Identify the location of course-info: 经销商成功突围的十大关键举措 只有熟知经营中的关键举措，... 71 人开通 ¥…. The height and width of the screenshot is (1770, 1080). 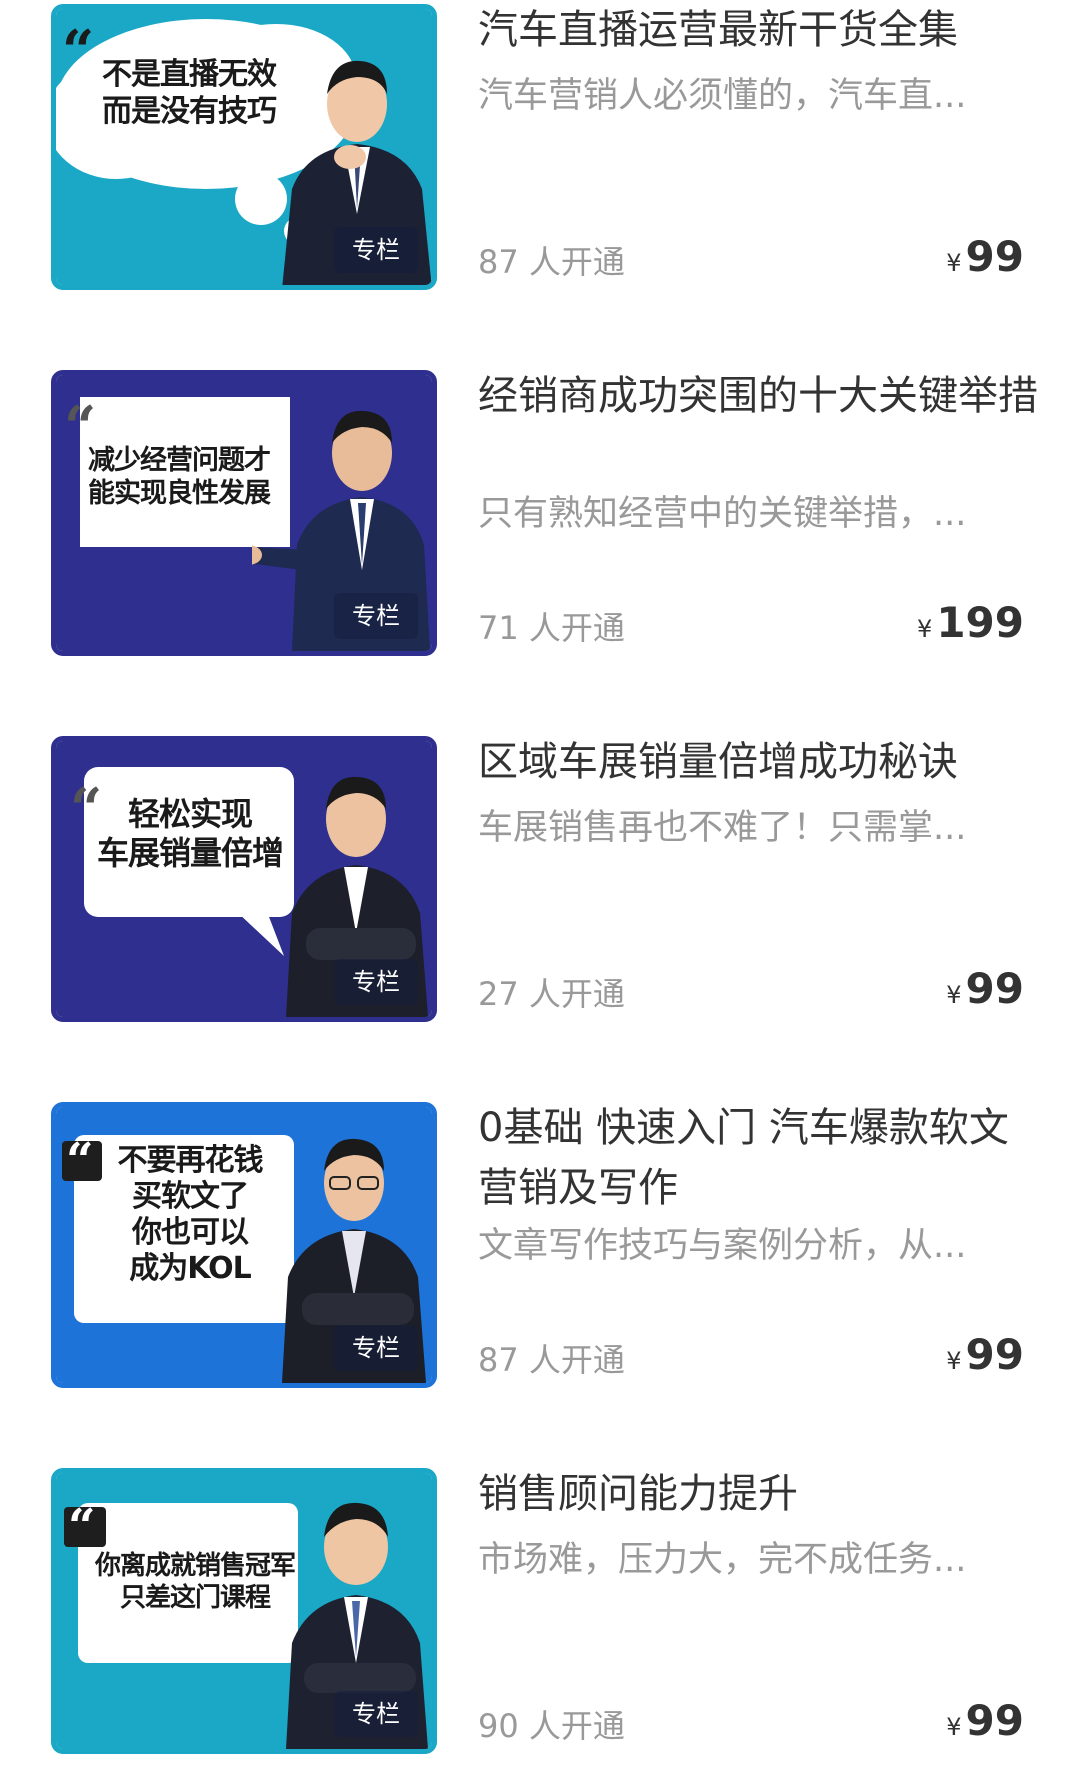
(758, 511).